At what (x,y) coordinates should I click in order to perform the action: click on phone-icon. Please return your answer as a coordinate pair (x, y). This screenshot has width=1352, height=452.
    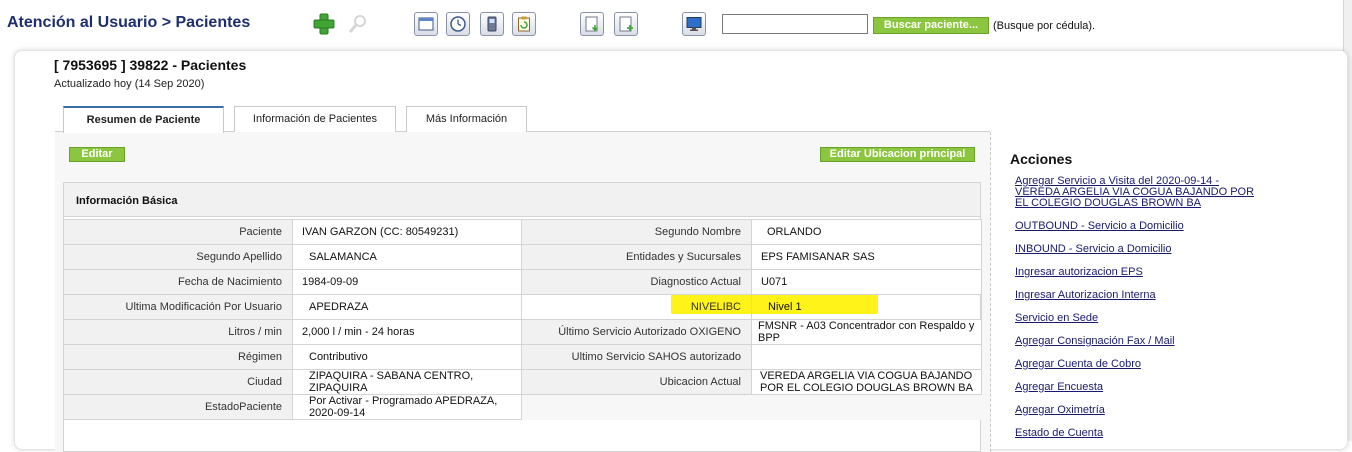
    Looking at the image, I should click on (492, 24).